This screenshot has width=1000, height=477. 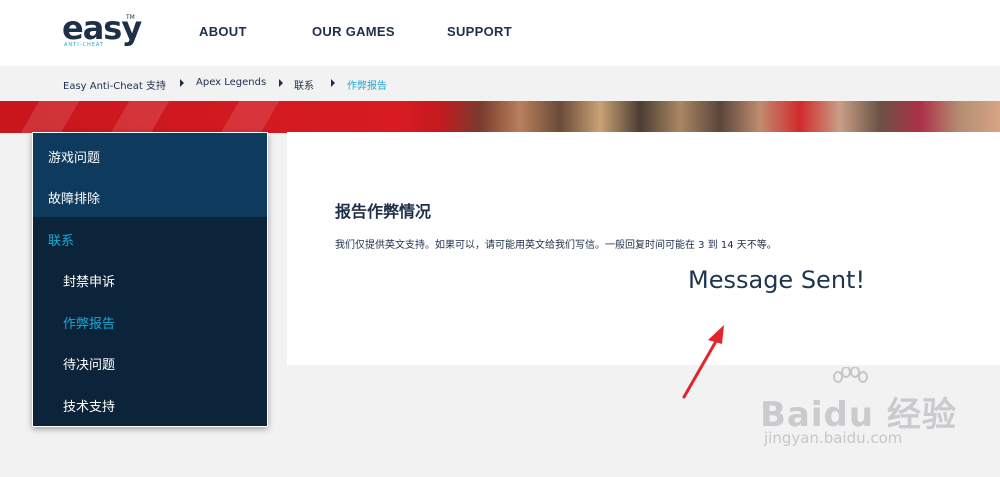 What do you see at coordinates (304, 84) in the screenshot?
I see `breadcrumb-item-contact: 联系` at bounding box center [304, 84].